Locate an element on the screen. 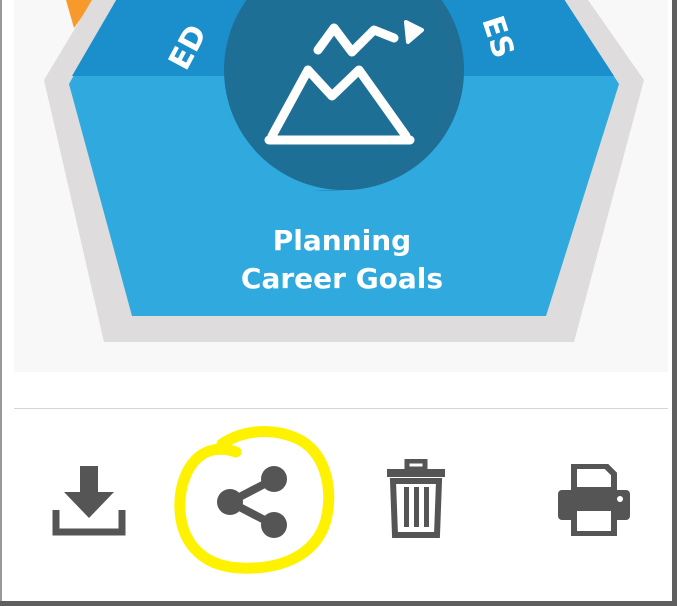  printer-icon is located at coordinates (594, 500).